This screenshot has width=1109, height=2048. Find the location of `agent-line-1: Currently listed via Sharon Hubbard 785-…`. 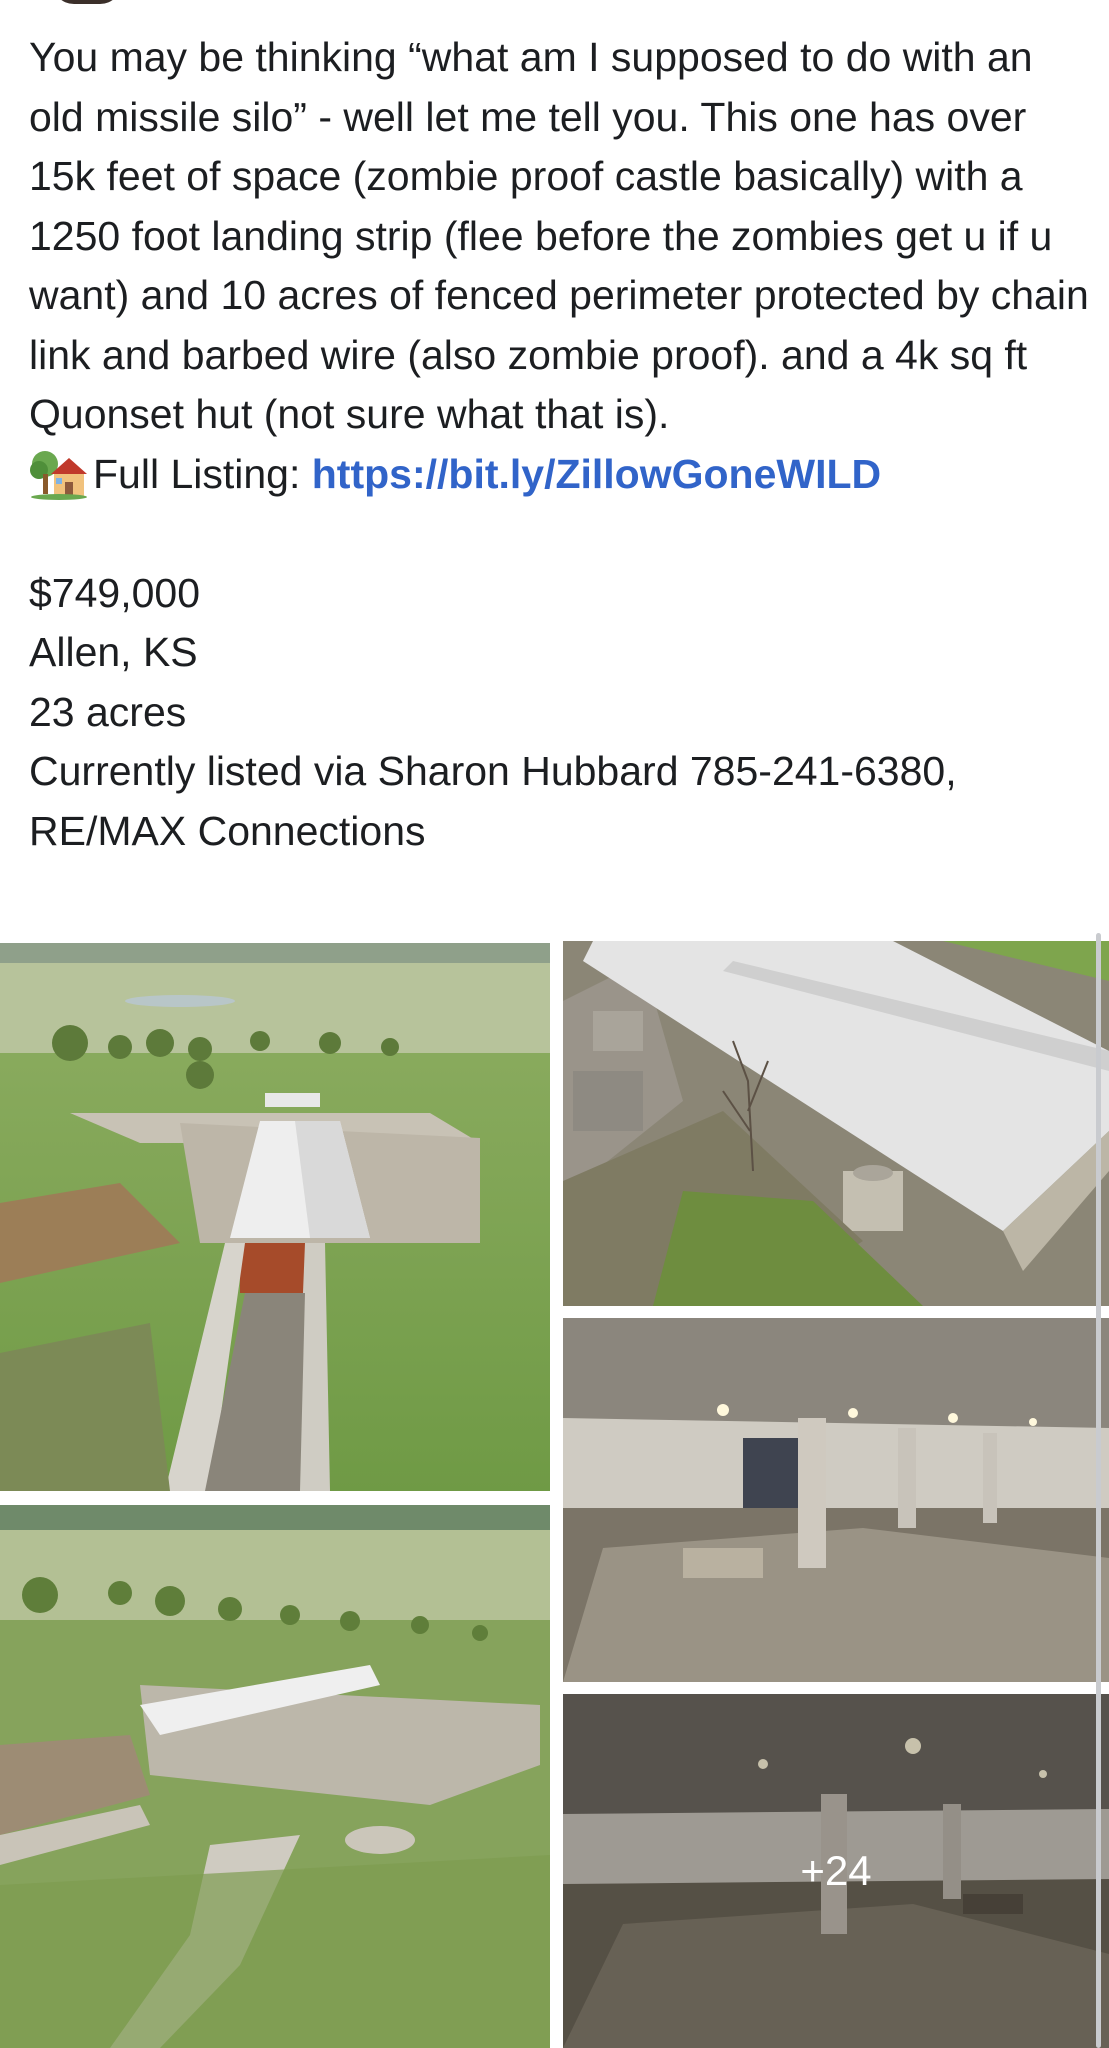

agent-line-1: Currently listed via Sharon Hubbard 785-… is located at coordinates (493, 771).